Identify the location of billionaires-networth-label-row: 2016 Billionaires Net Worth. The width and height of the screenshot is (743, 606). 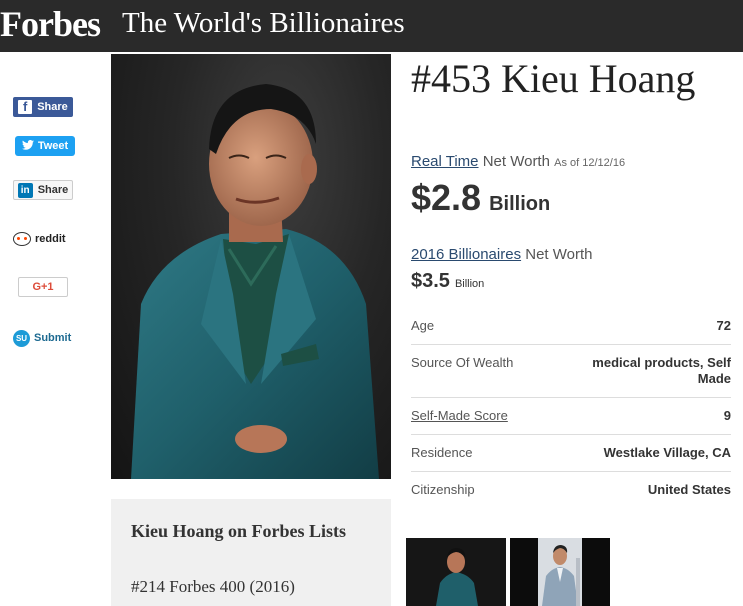
(502, 254).